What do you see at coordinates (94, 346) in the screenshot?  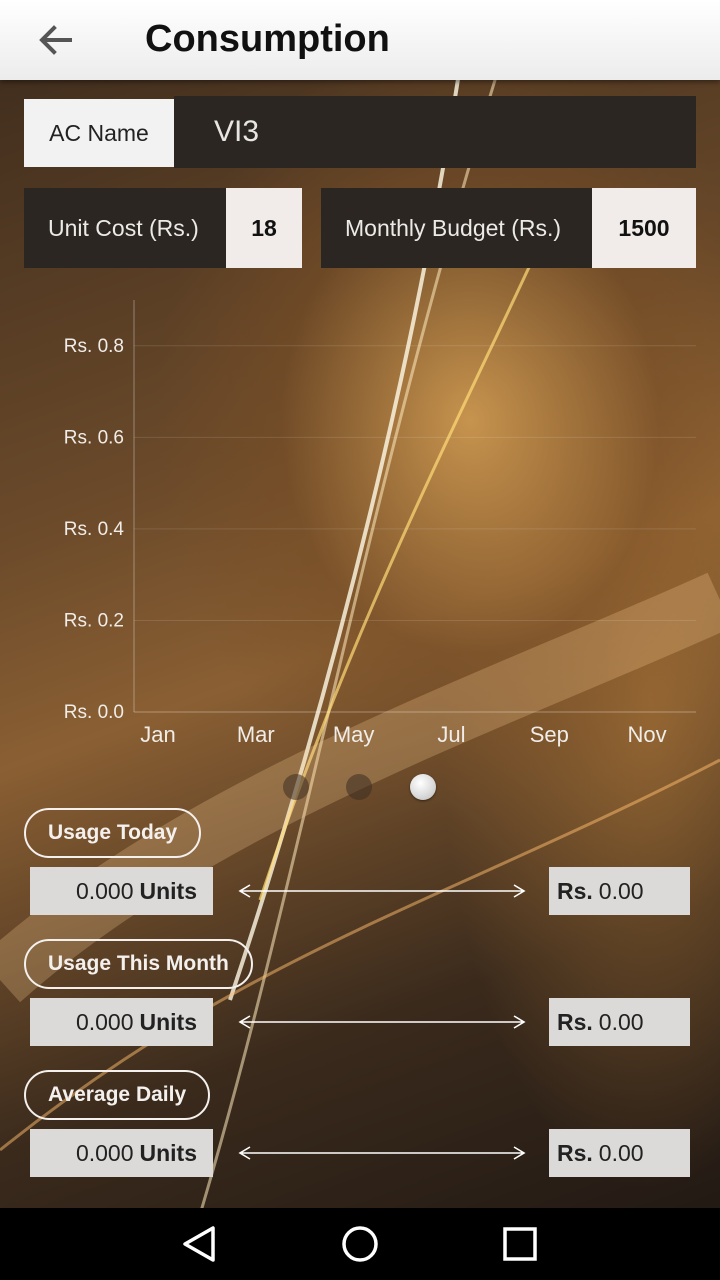 I see `y-tick-label: Rs. 0.8` at bounding box center [94, 346].